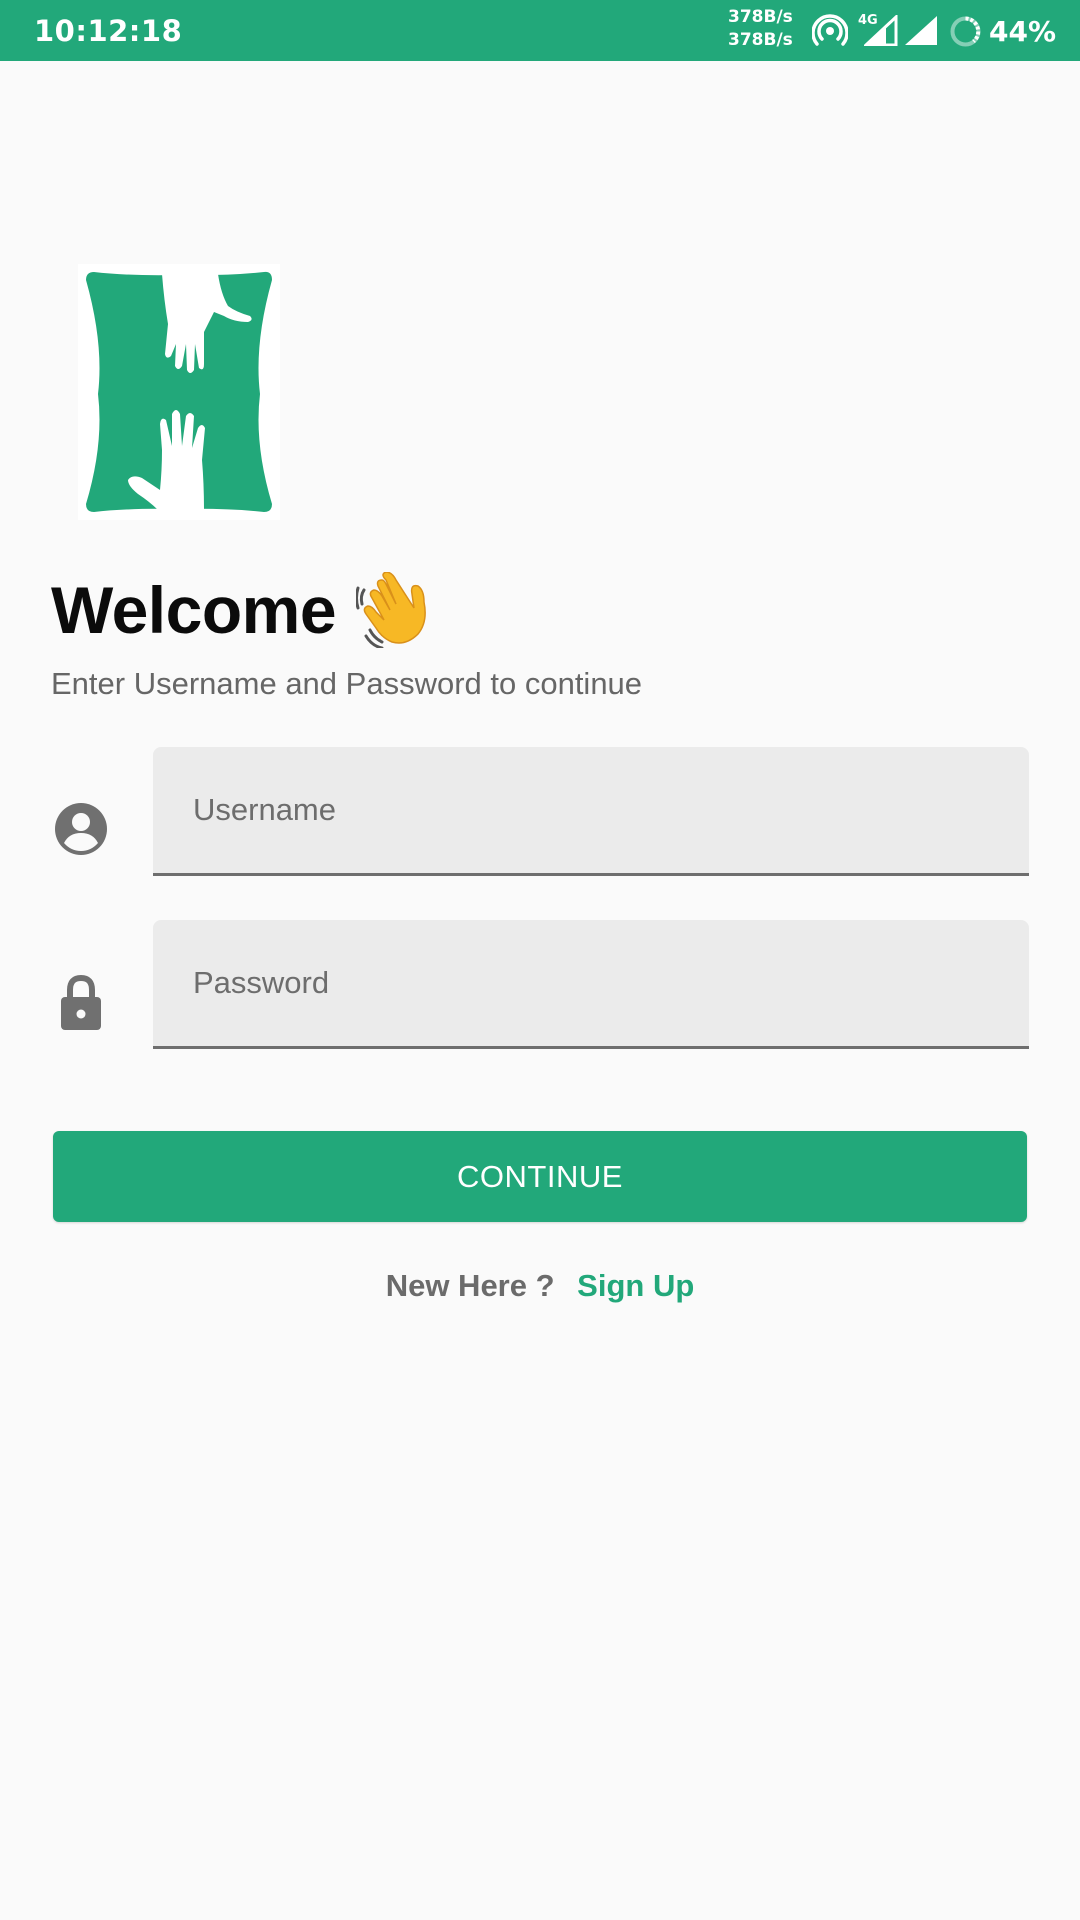 Image resolution: width=1080 pixels, height=1920 pixels. I want to click on welcome-heading-row: Welcome, so click(240, 610).